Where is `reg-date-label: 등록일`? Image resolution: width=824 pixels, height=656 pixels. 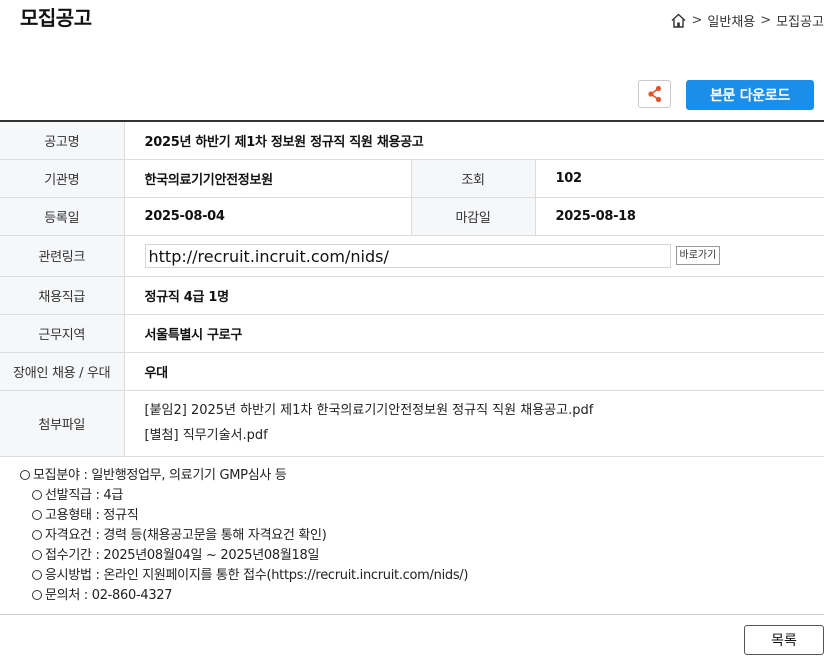 reg-date-label: 등록일 is located at coordinates (62, 216).